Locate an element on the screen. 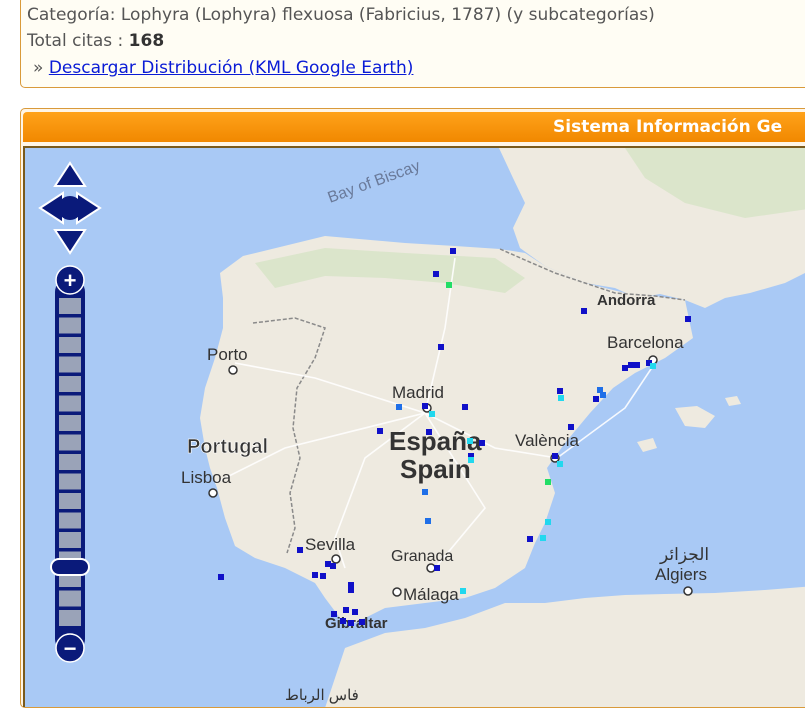 Image resolution: width=805 pixels, height=708 pixels. zoom-in-icon: + is located at coordinates (70, 280).